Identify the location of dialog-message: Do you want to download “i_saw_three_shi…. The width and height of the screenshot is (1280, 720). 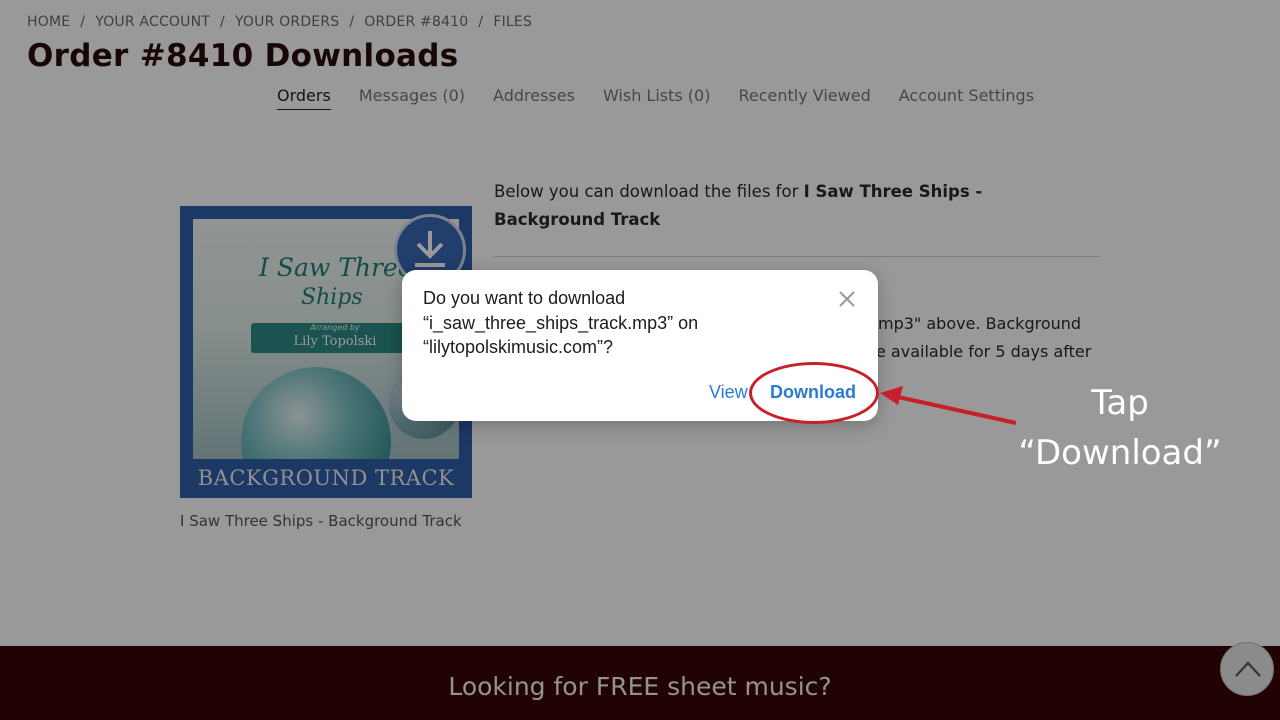
(561, 322).